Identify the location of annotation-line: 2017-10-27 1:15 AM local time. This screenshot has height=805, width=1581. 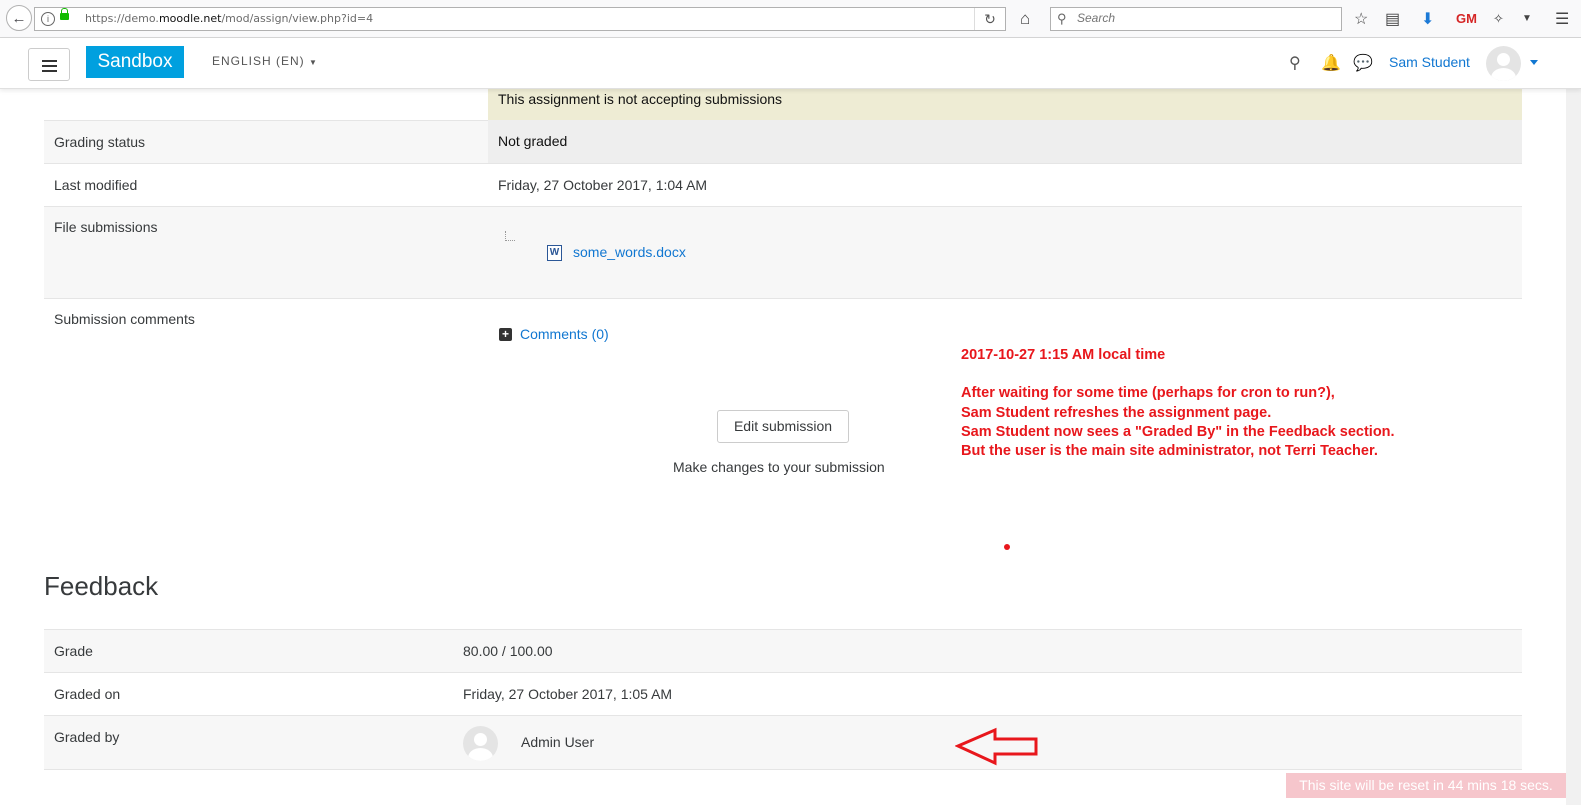
(1063, 355).